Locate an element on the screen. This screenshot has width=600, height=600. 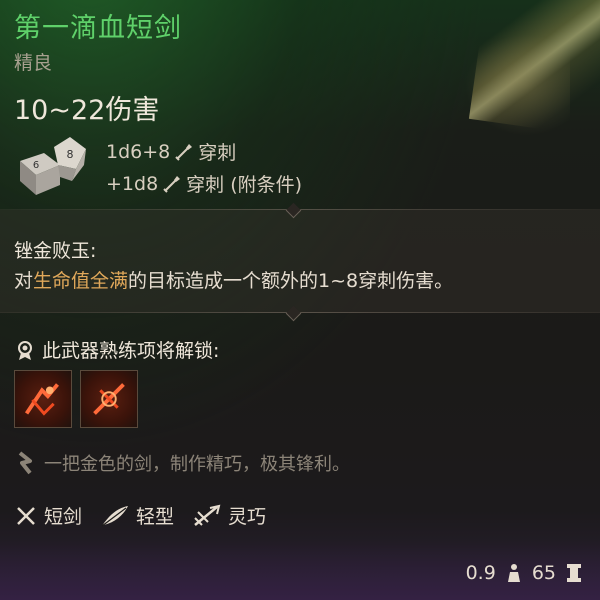
damage-range: 10~22伤害 is located at coordinates (87, 110).